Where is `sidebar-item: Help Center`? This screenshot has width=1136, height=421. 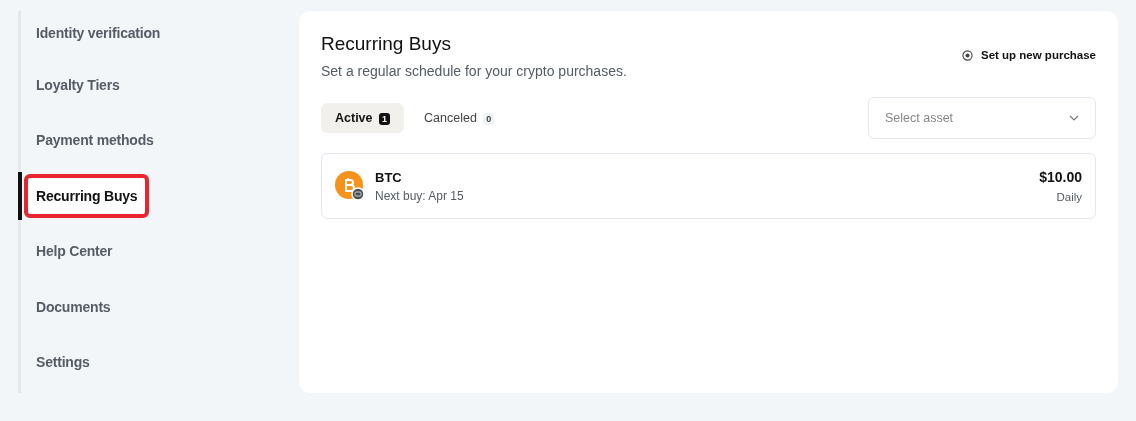 sidebar-item: Help Center is located at coordinates (143, 251).